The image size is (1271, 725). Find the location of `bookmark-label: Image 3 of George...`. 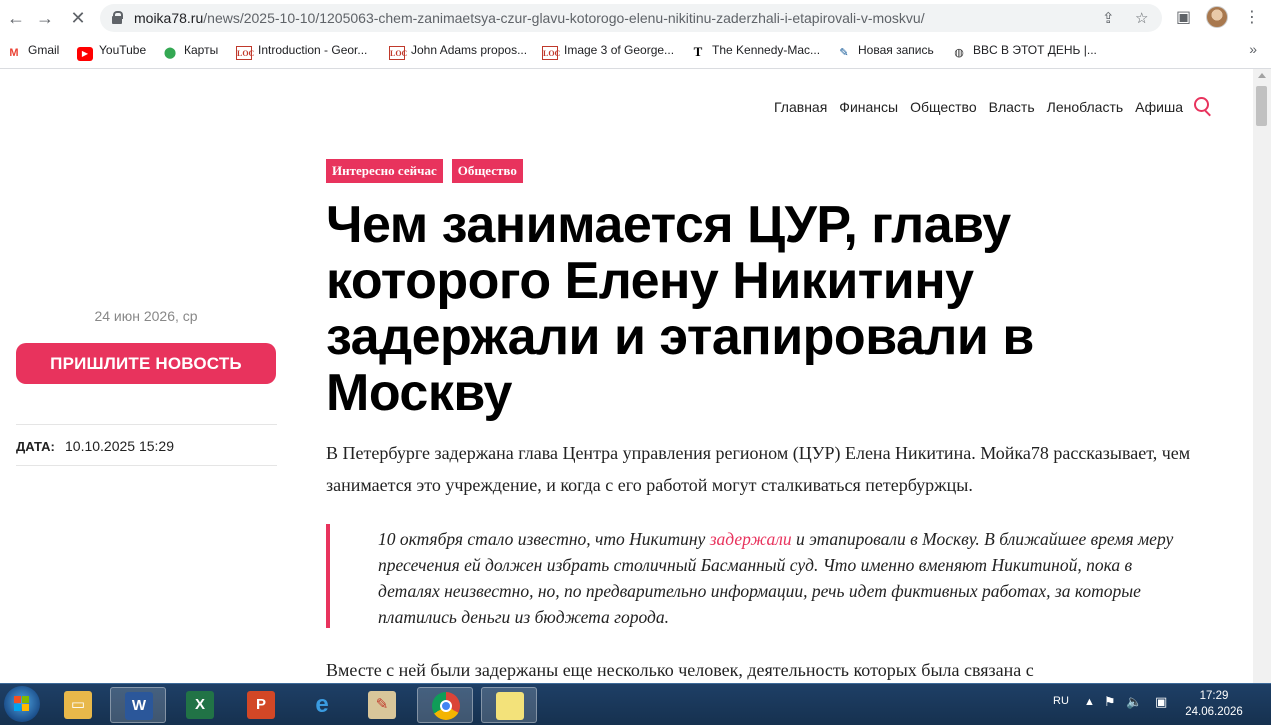

bookmark-label: Image 3 of George... is located at coordinates (619, 50).